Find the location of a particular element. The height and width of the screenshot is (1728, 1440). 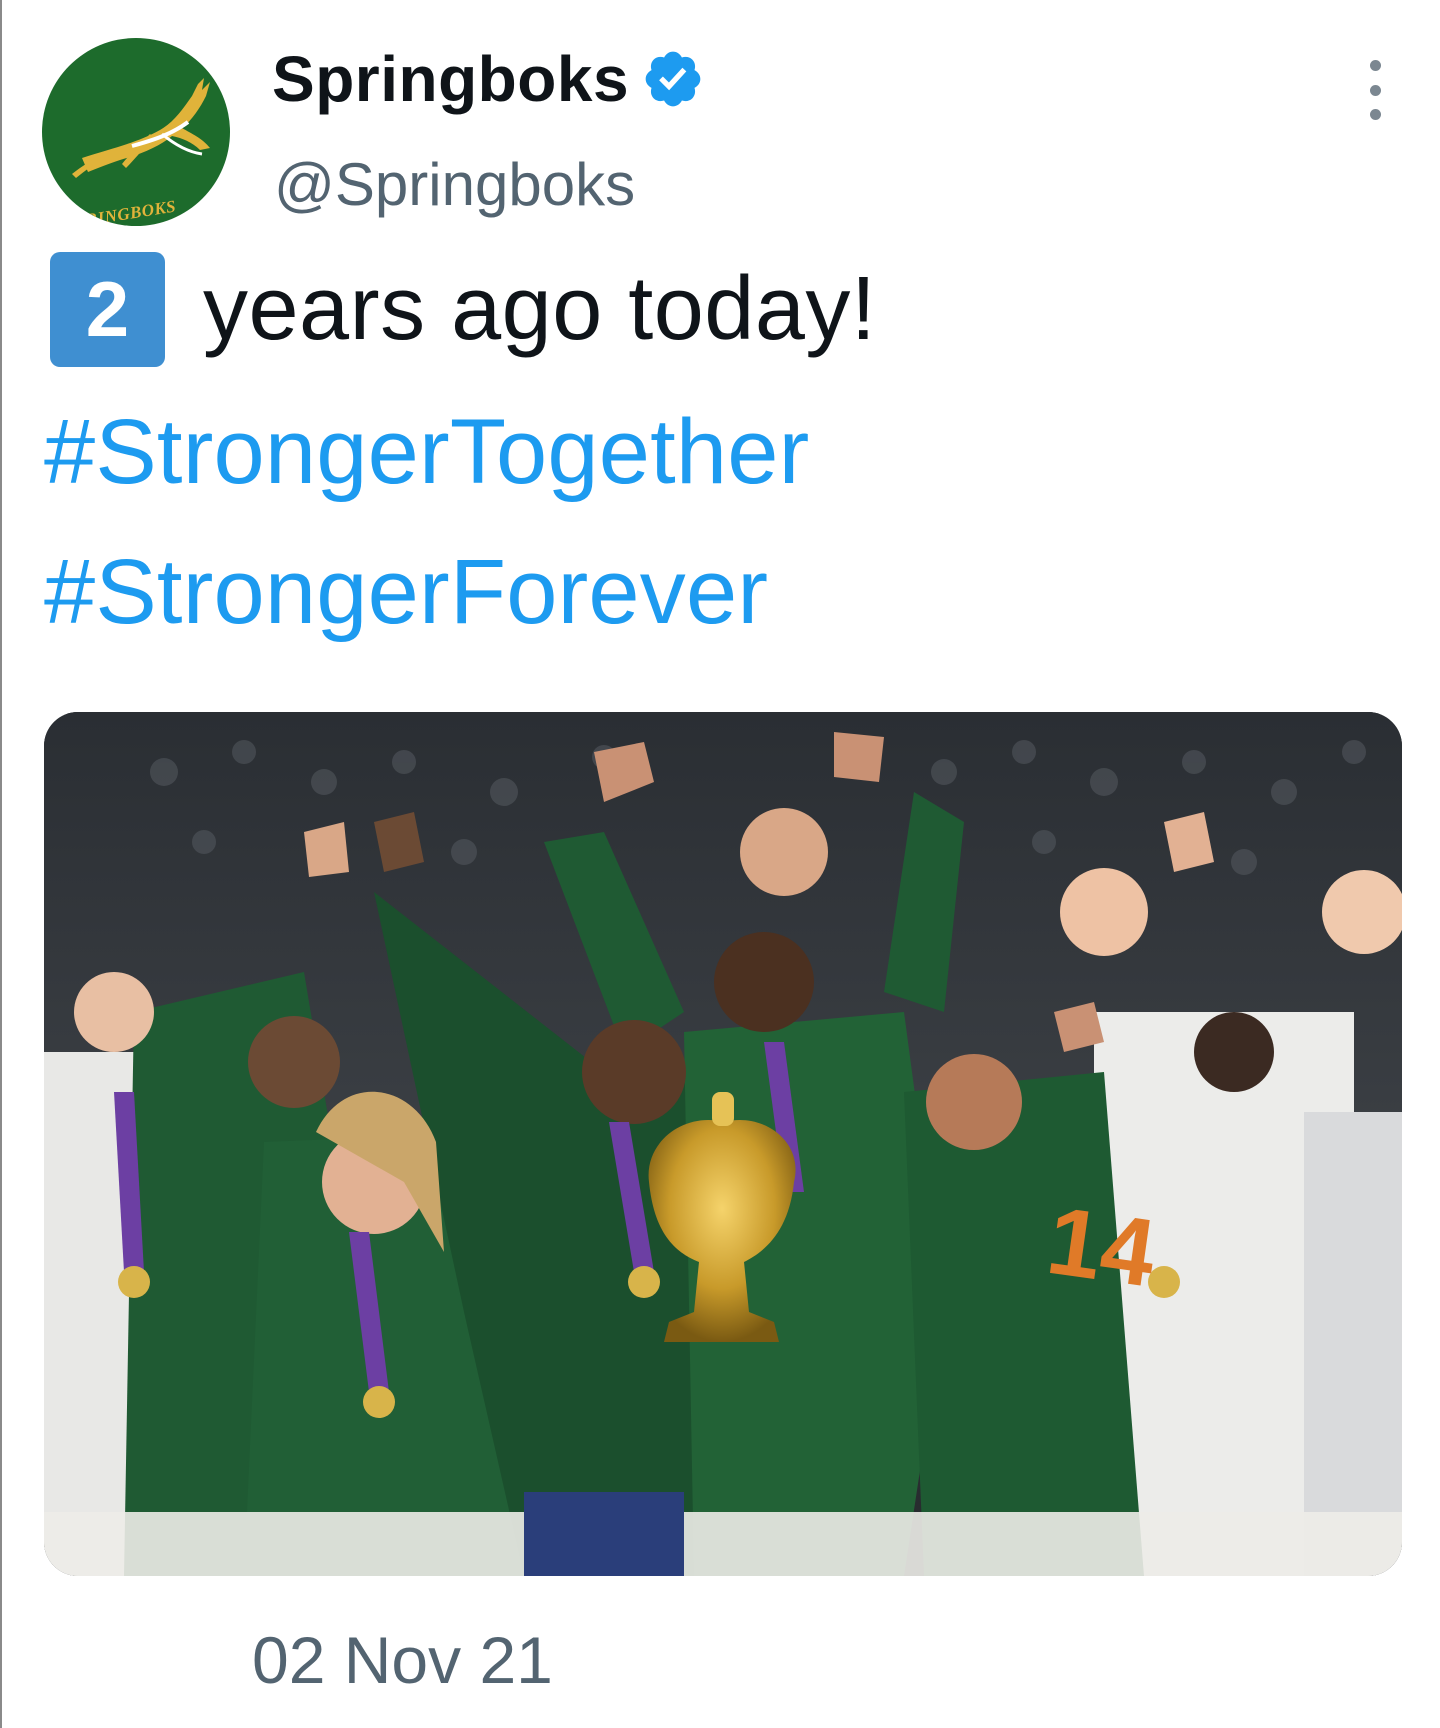

verified-badge-icon is located at coordinates (673, 79).